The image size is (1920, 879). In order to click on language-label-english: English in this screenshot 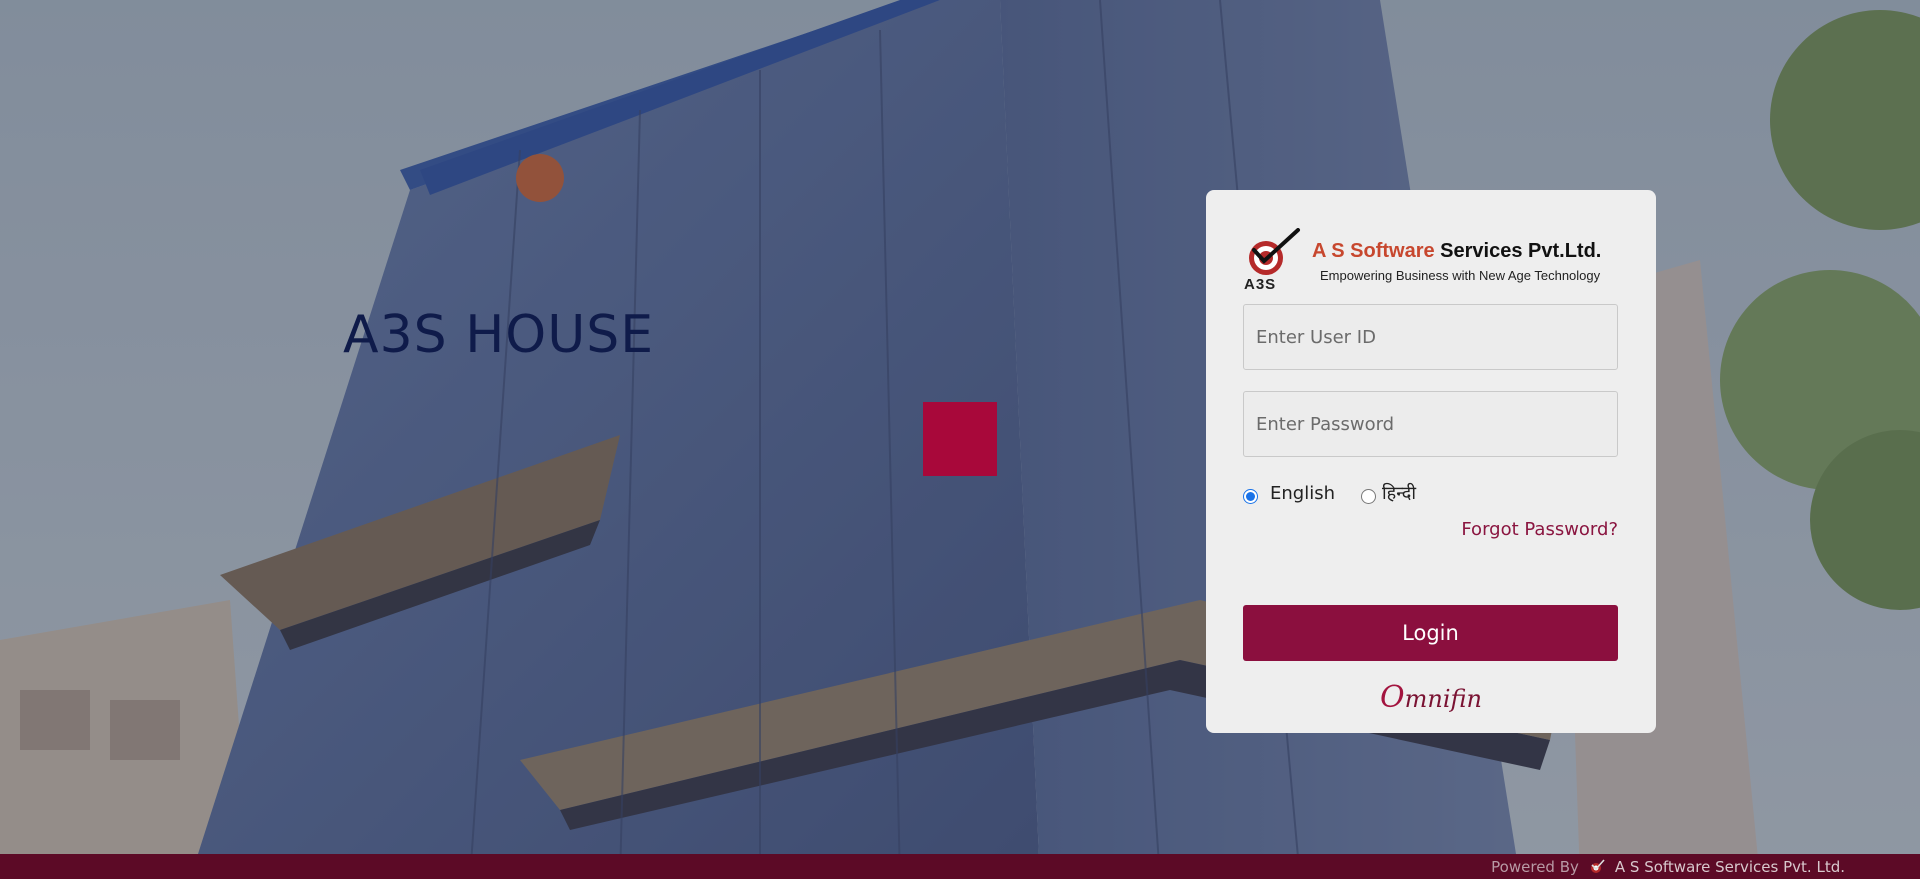, I will do `click(1302, 493)`.